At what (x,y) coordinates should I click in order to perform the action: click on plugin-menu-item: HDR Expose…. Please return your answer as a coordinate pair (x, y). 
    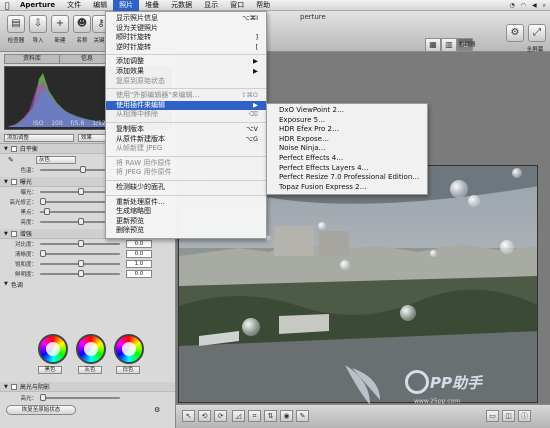
    Looking at the image, I should click on (347, 140).